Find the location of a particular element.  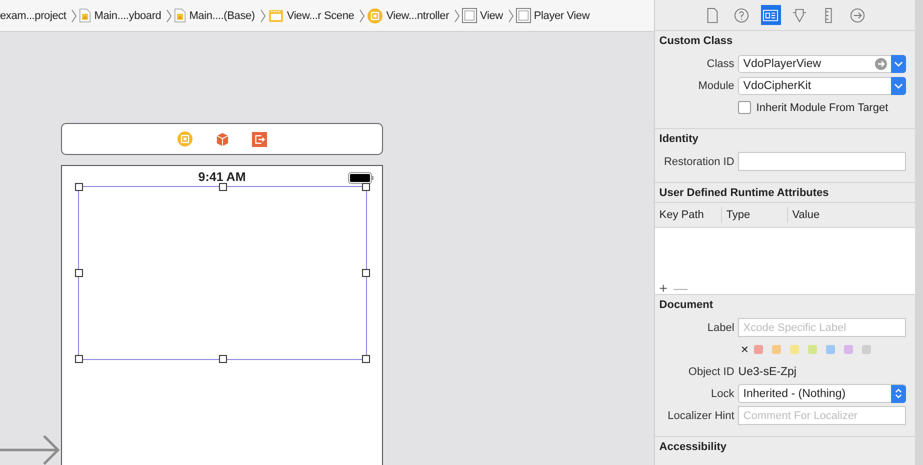

module-combo-box: VdoCipherKit is located at coordinates (822, 85).